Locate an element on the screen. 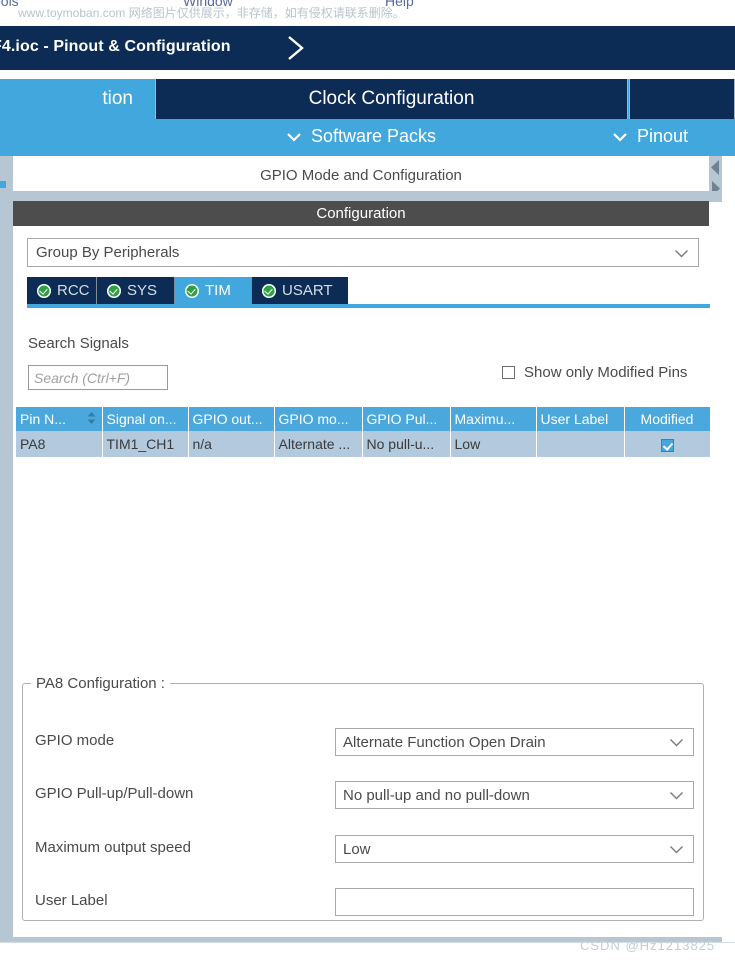 Image resolution: width=735 pixels, height=965 pixels. sub-tab-pinout: Pinout is located at coordinates (650, 136).